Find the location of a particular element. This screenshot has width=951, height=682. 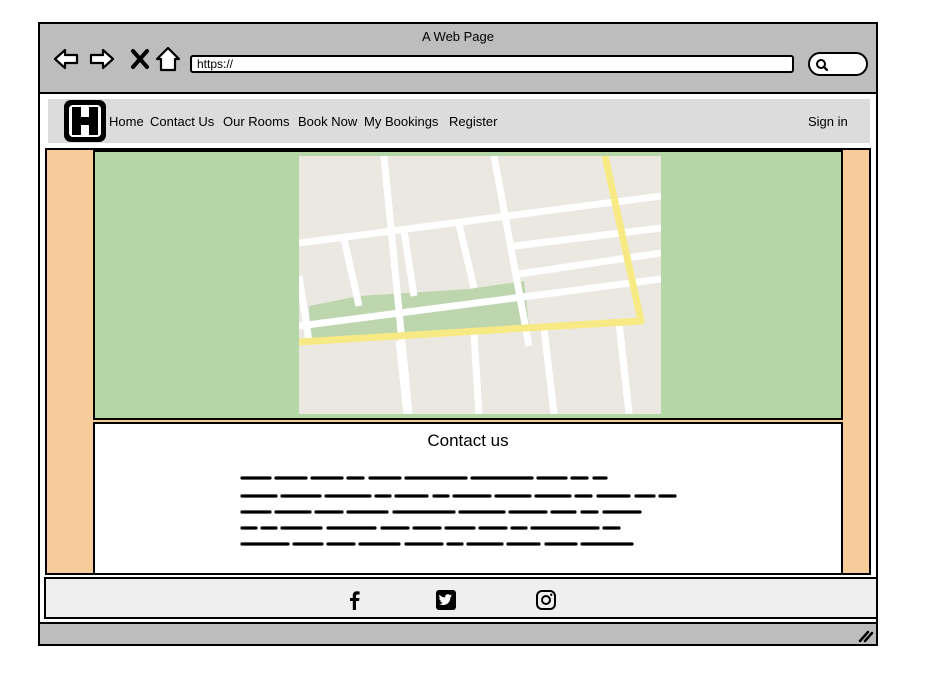

instagram-icon is located at coordinates (546, 600).